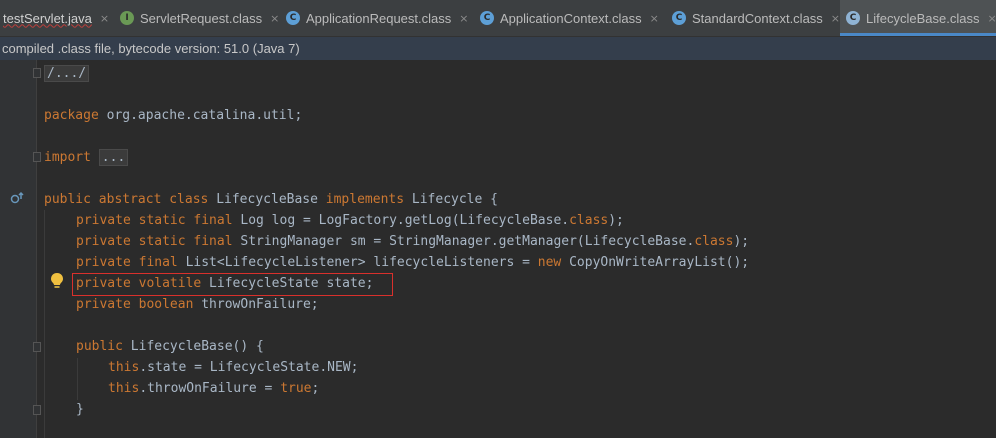 The width and height of the screenshot is (996, 438). I want to click on code-line-1: /.../, so click(67, 73).